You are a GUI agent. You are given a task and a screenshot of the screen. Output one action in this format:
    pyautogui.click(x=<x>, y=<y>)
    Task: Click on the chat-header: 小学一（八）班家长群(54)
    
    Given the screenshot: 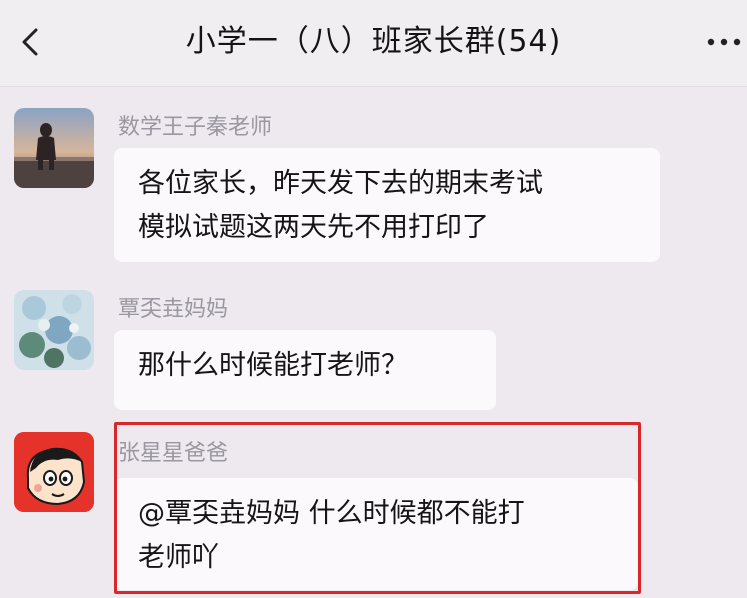 What is the action you would take?
    pyautogui.click(x=373, y=43)
    